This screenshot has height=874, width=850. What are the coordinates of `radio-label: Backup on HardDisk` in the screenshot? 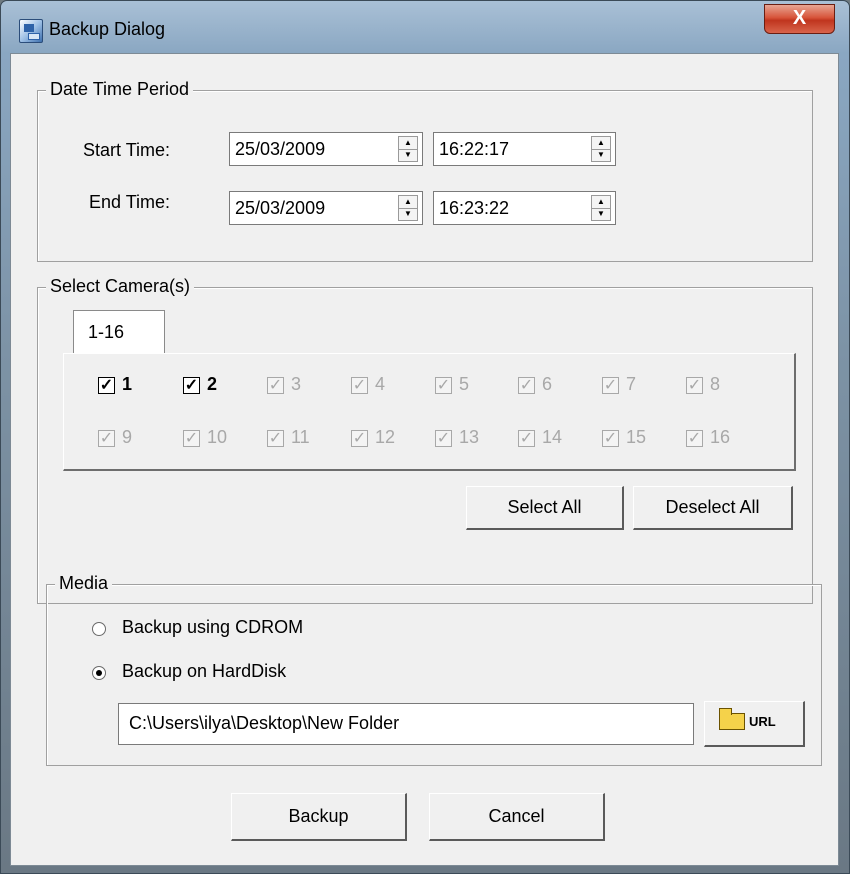 It's located at (204, 671).